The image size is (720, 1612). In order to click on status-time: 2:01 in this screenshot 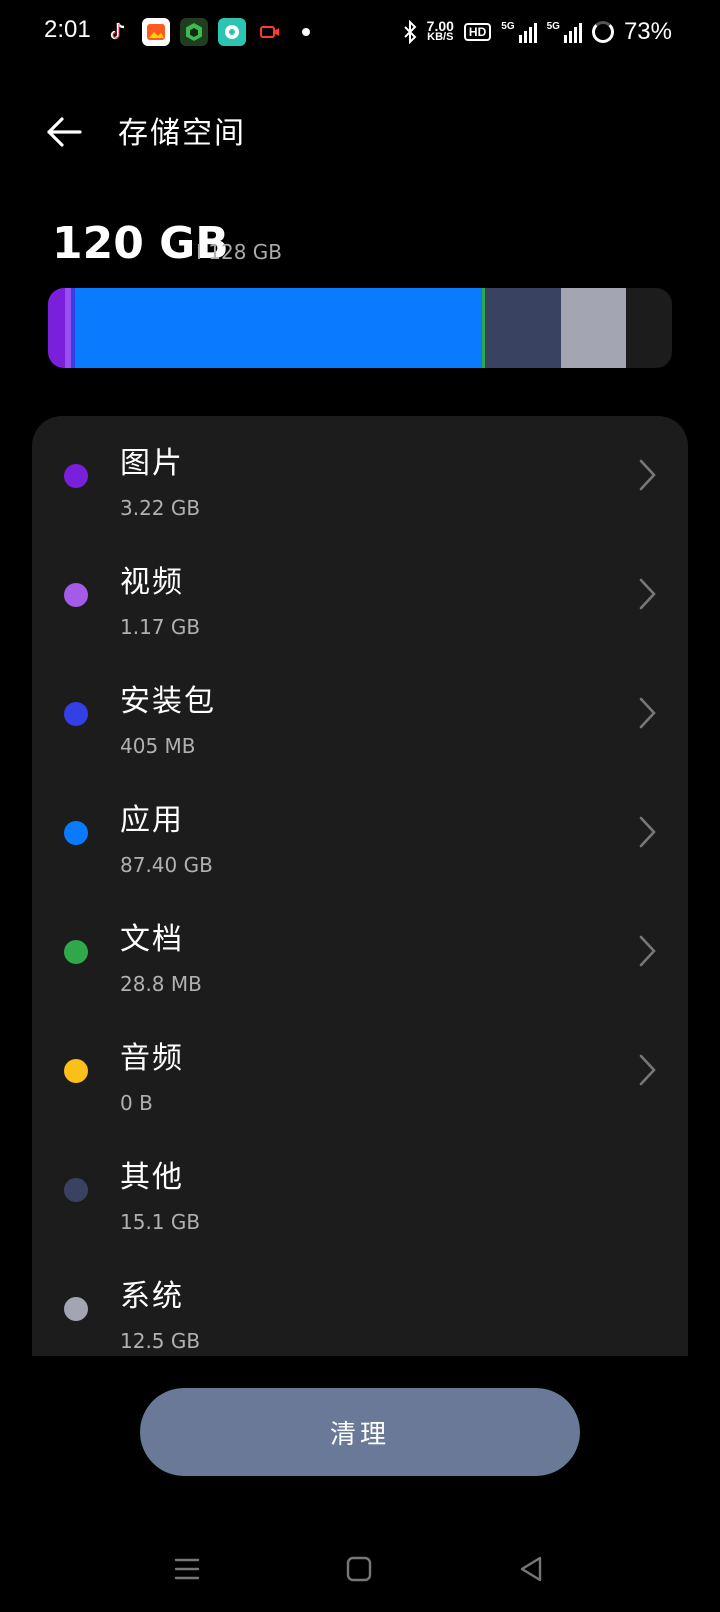, I will do `click(67, 29)`.